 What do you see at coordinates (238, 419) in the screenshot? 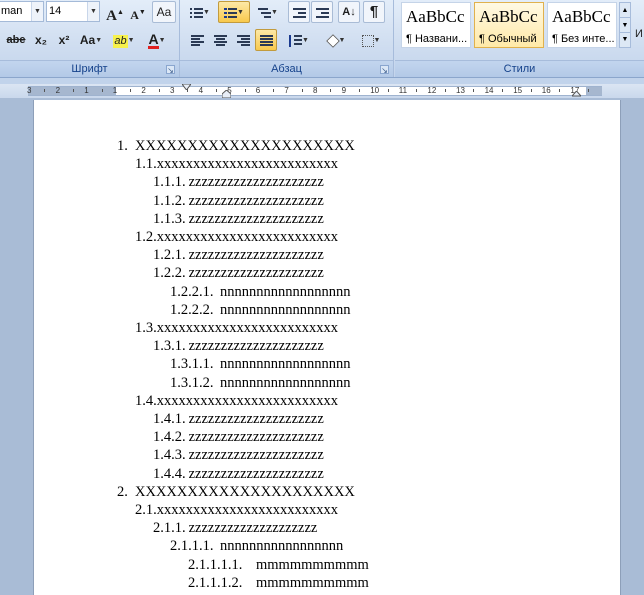
I see `list-item: 1.4.1. zzzzzzzzzzzzzzzzzzzzz` at bounding box center [238, 419].